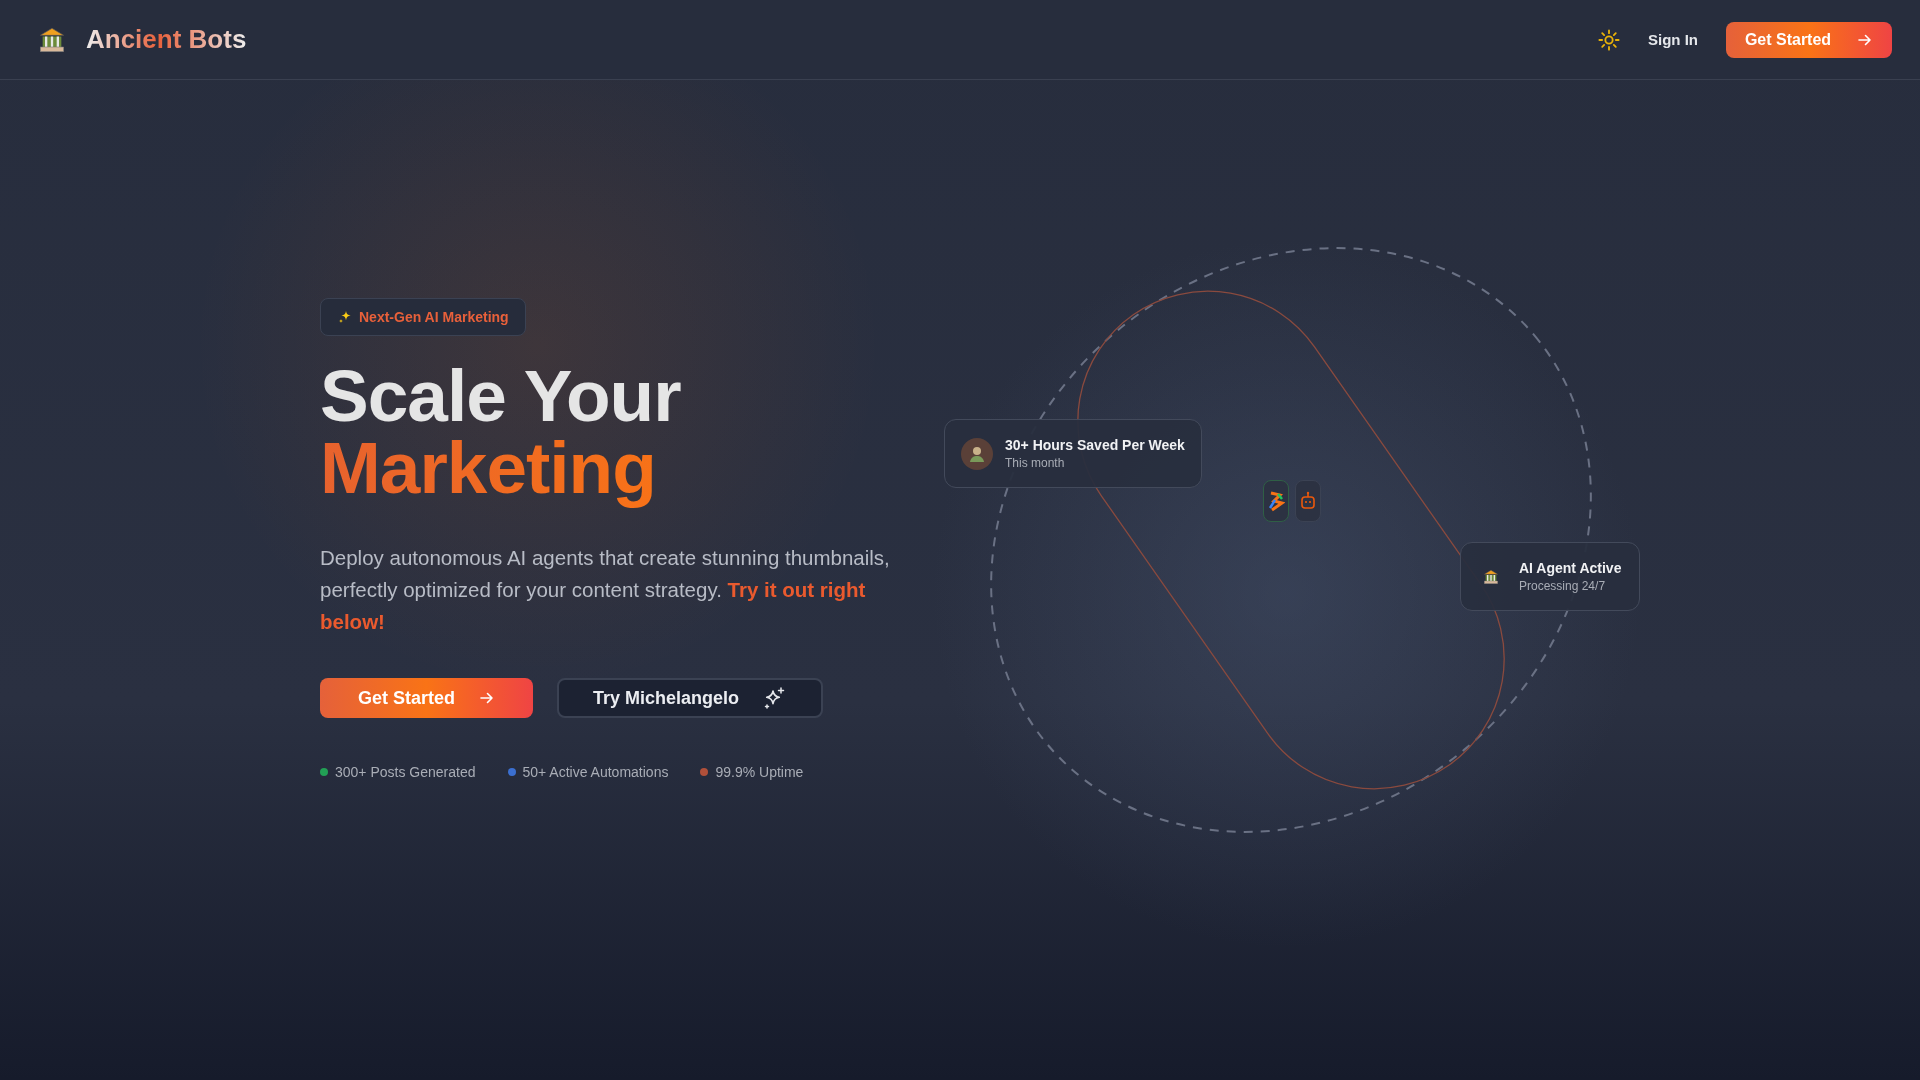 Image resolution: width=1920 pixels, height=1080 pixels. Describe the element at coordinates (775, 698) in the screenshot. I see `sparkle-icon` at that location.